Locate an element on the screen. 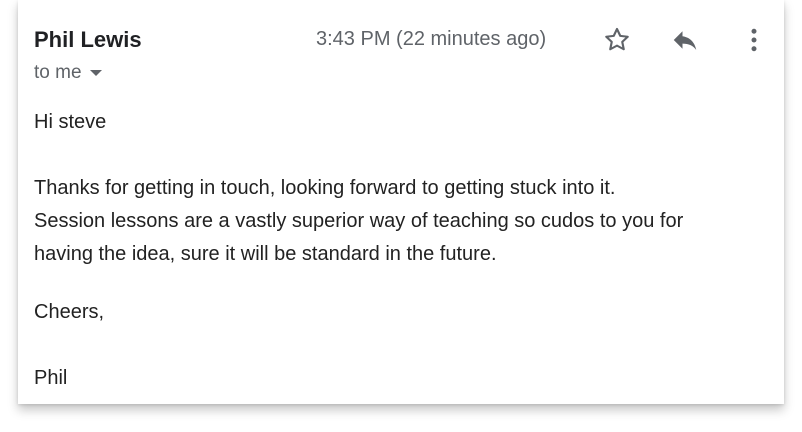  more-options-button is located at coordinates (754, 40).